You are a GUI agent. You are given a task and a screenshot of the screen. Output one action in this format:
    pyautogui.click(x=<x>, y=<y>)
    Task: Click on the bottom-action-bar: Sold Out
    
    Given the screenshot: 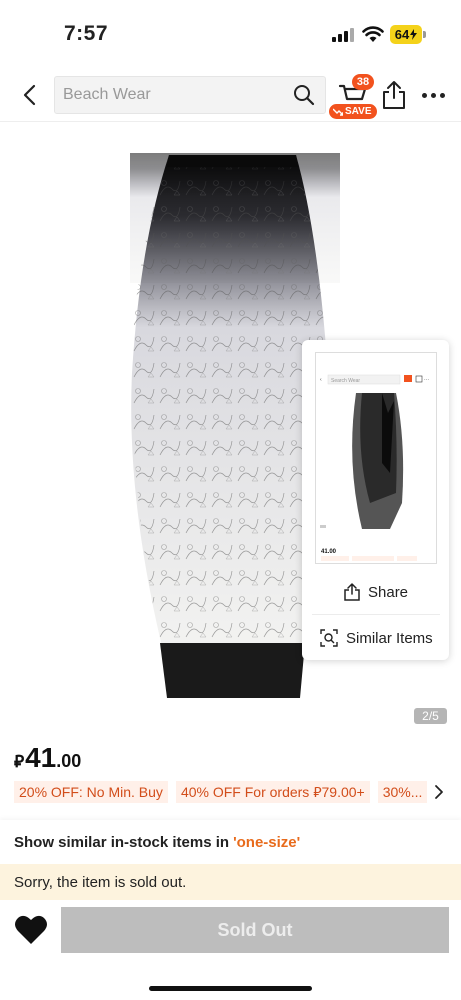 What is the action you would take?
    pyautogui.click(x=230, y=950)
    